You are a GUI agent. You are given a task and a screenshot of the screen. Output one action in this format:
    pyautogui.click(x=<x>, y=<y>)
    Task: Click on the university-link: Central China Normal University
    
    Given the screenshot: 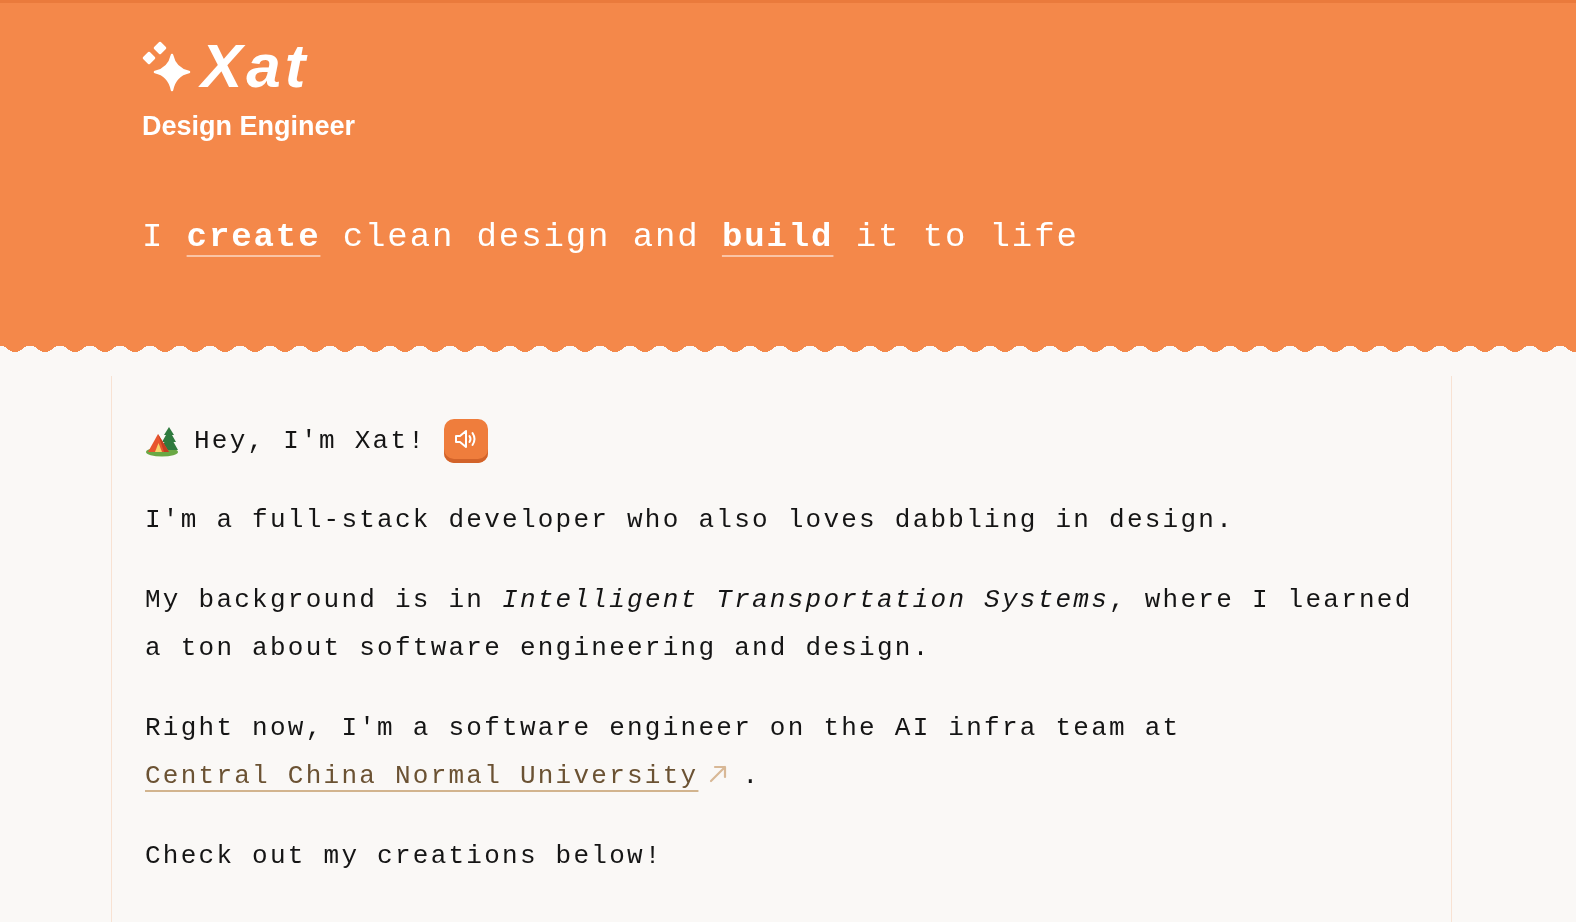 What is the action you would take?
    pyautogui.click(x=422, y=776)
    